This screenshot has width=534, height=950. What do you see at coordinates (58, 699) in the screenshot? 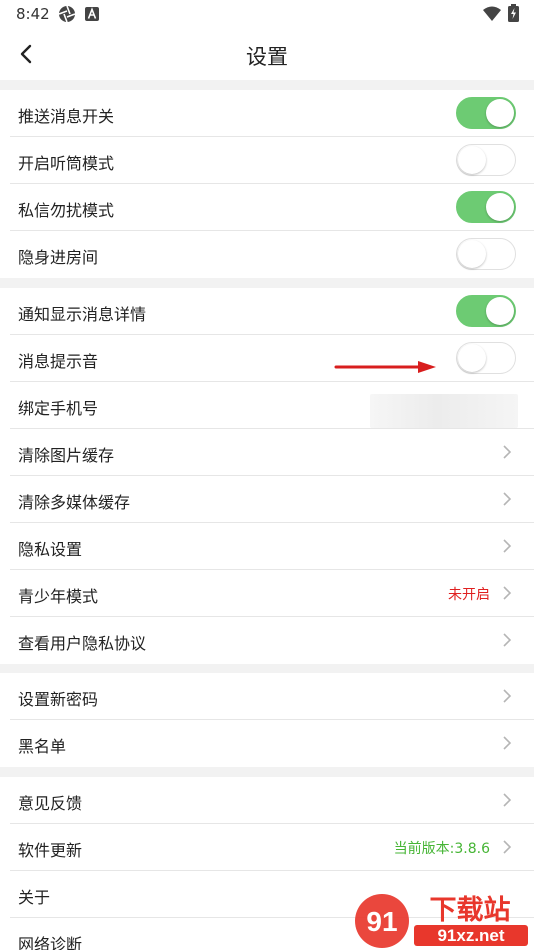
I see `row-label: 设置新密码` at bounding box center [58, 699].